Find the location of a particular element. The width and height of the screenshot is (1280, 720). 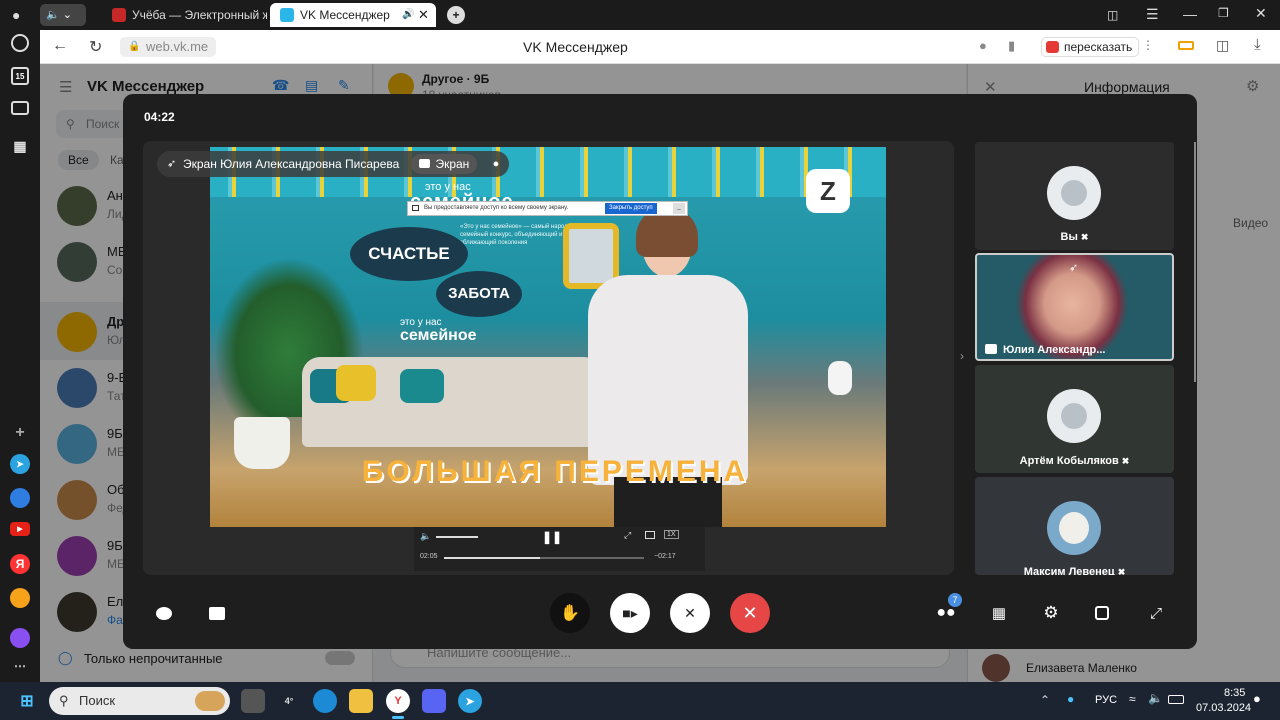

participants-button: ●● 7 is located at coordinates (947, 610).